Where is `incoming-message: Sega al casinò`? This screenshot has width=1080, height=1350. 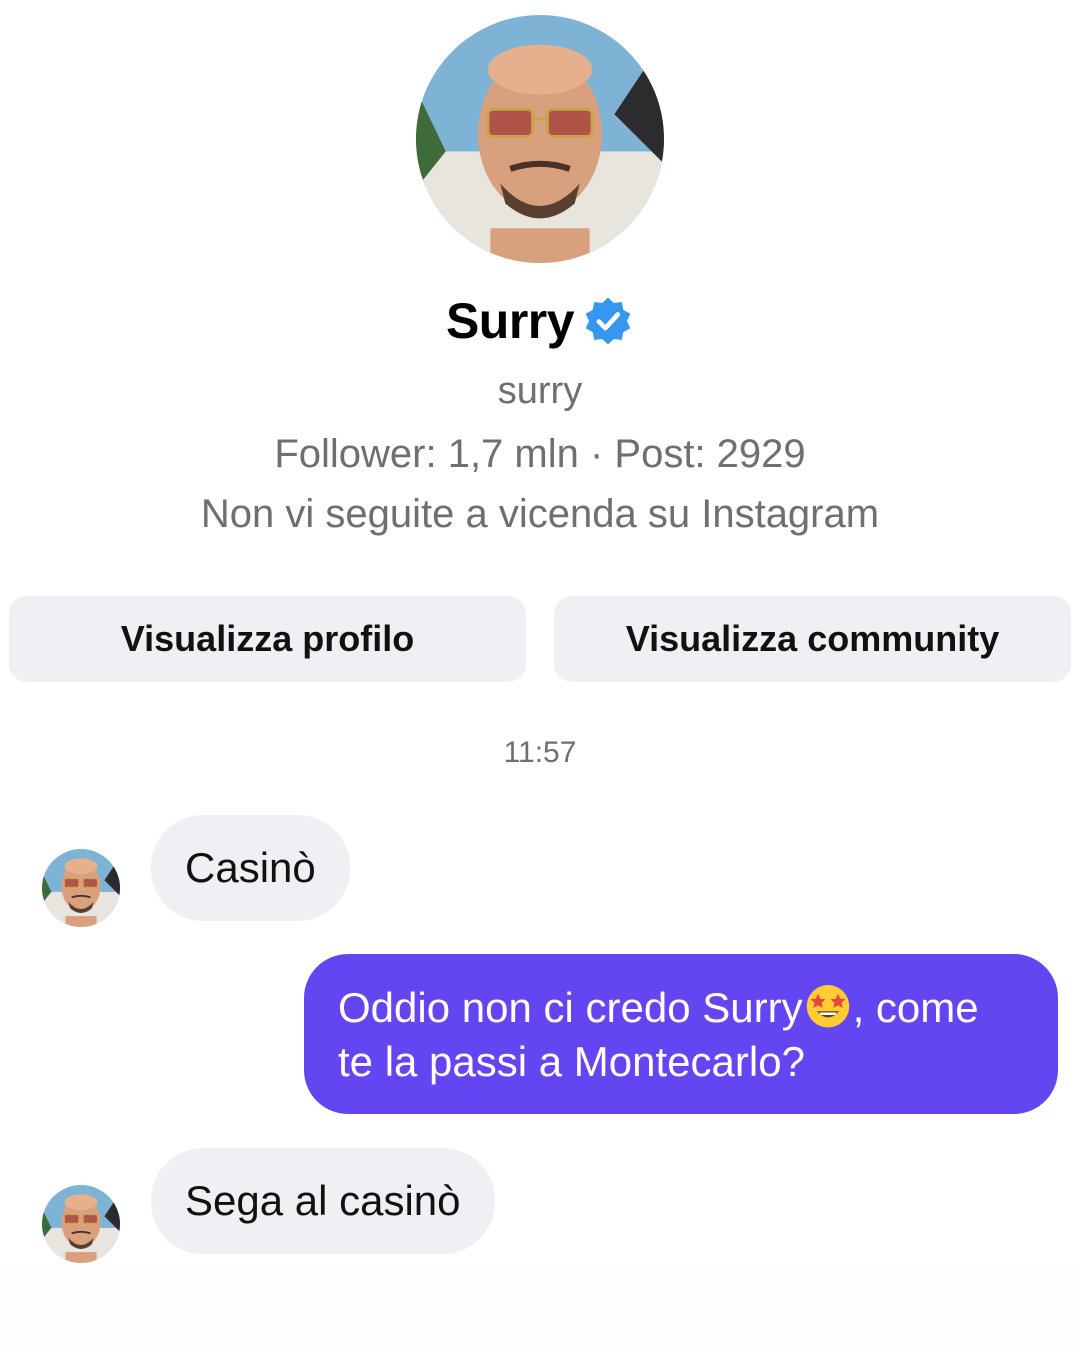
incoming-message: Sega al casinò is located at coordinates (323, 1201).